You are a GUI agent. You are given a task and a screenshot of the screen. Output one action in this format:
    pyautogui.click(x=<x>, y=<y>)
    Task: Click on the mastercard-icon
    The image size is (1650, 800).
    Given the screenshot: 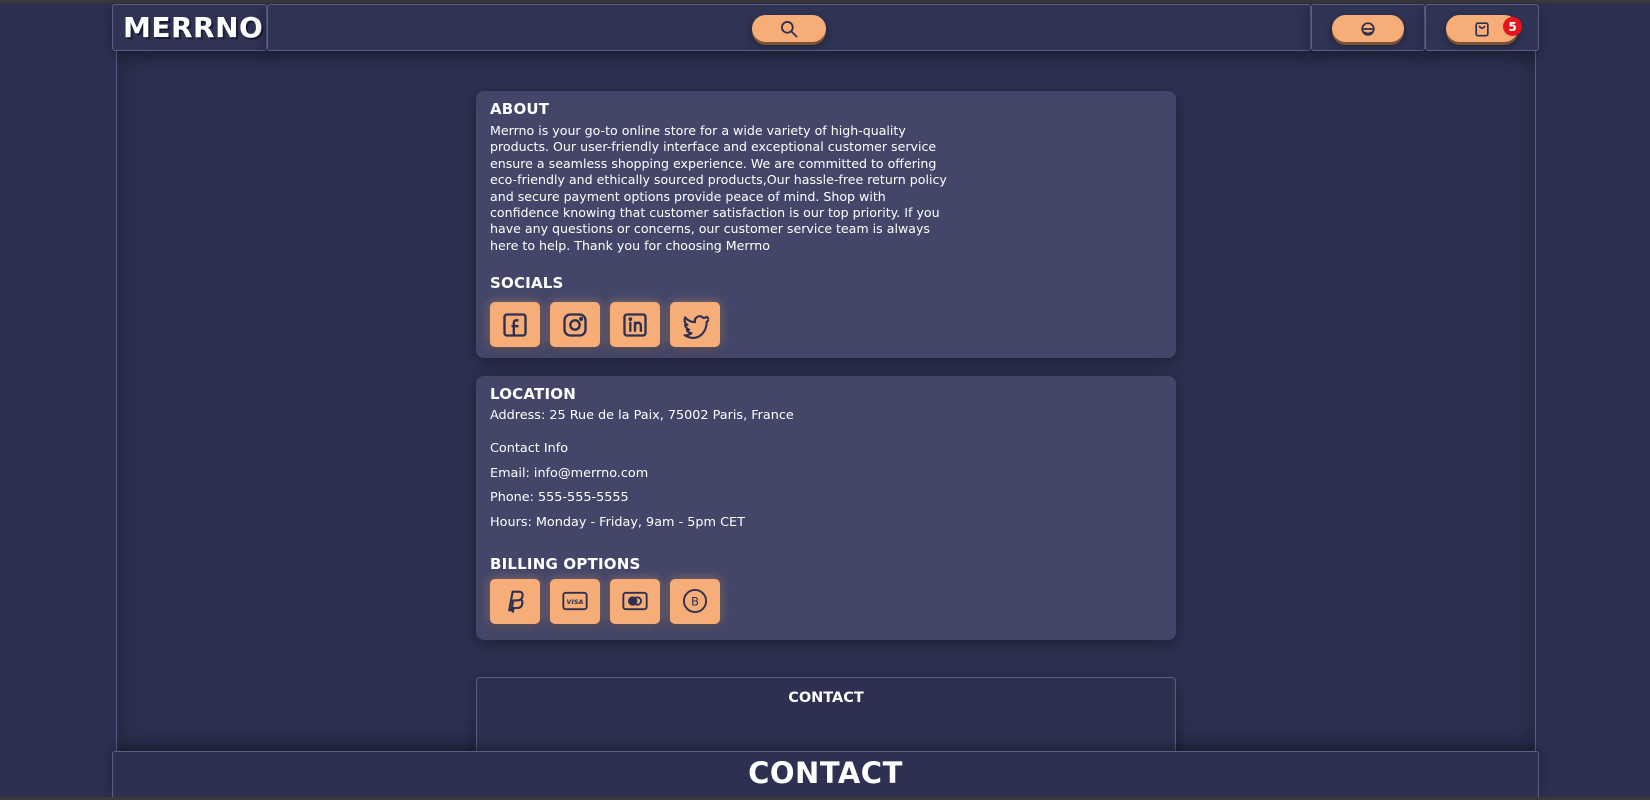 What is the action you would take?
    pyautogui.click(x=635, y=601)
    